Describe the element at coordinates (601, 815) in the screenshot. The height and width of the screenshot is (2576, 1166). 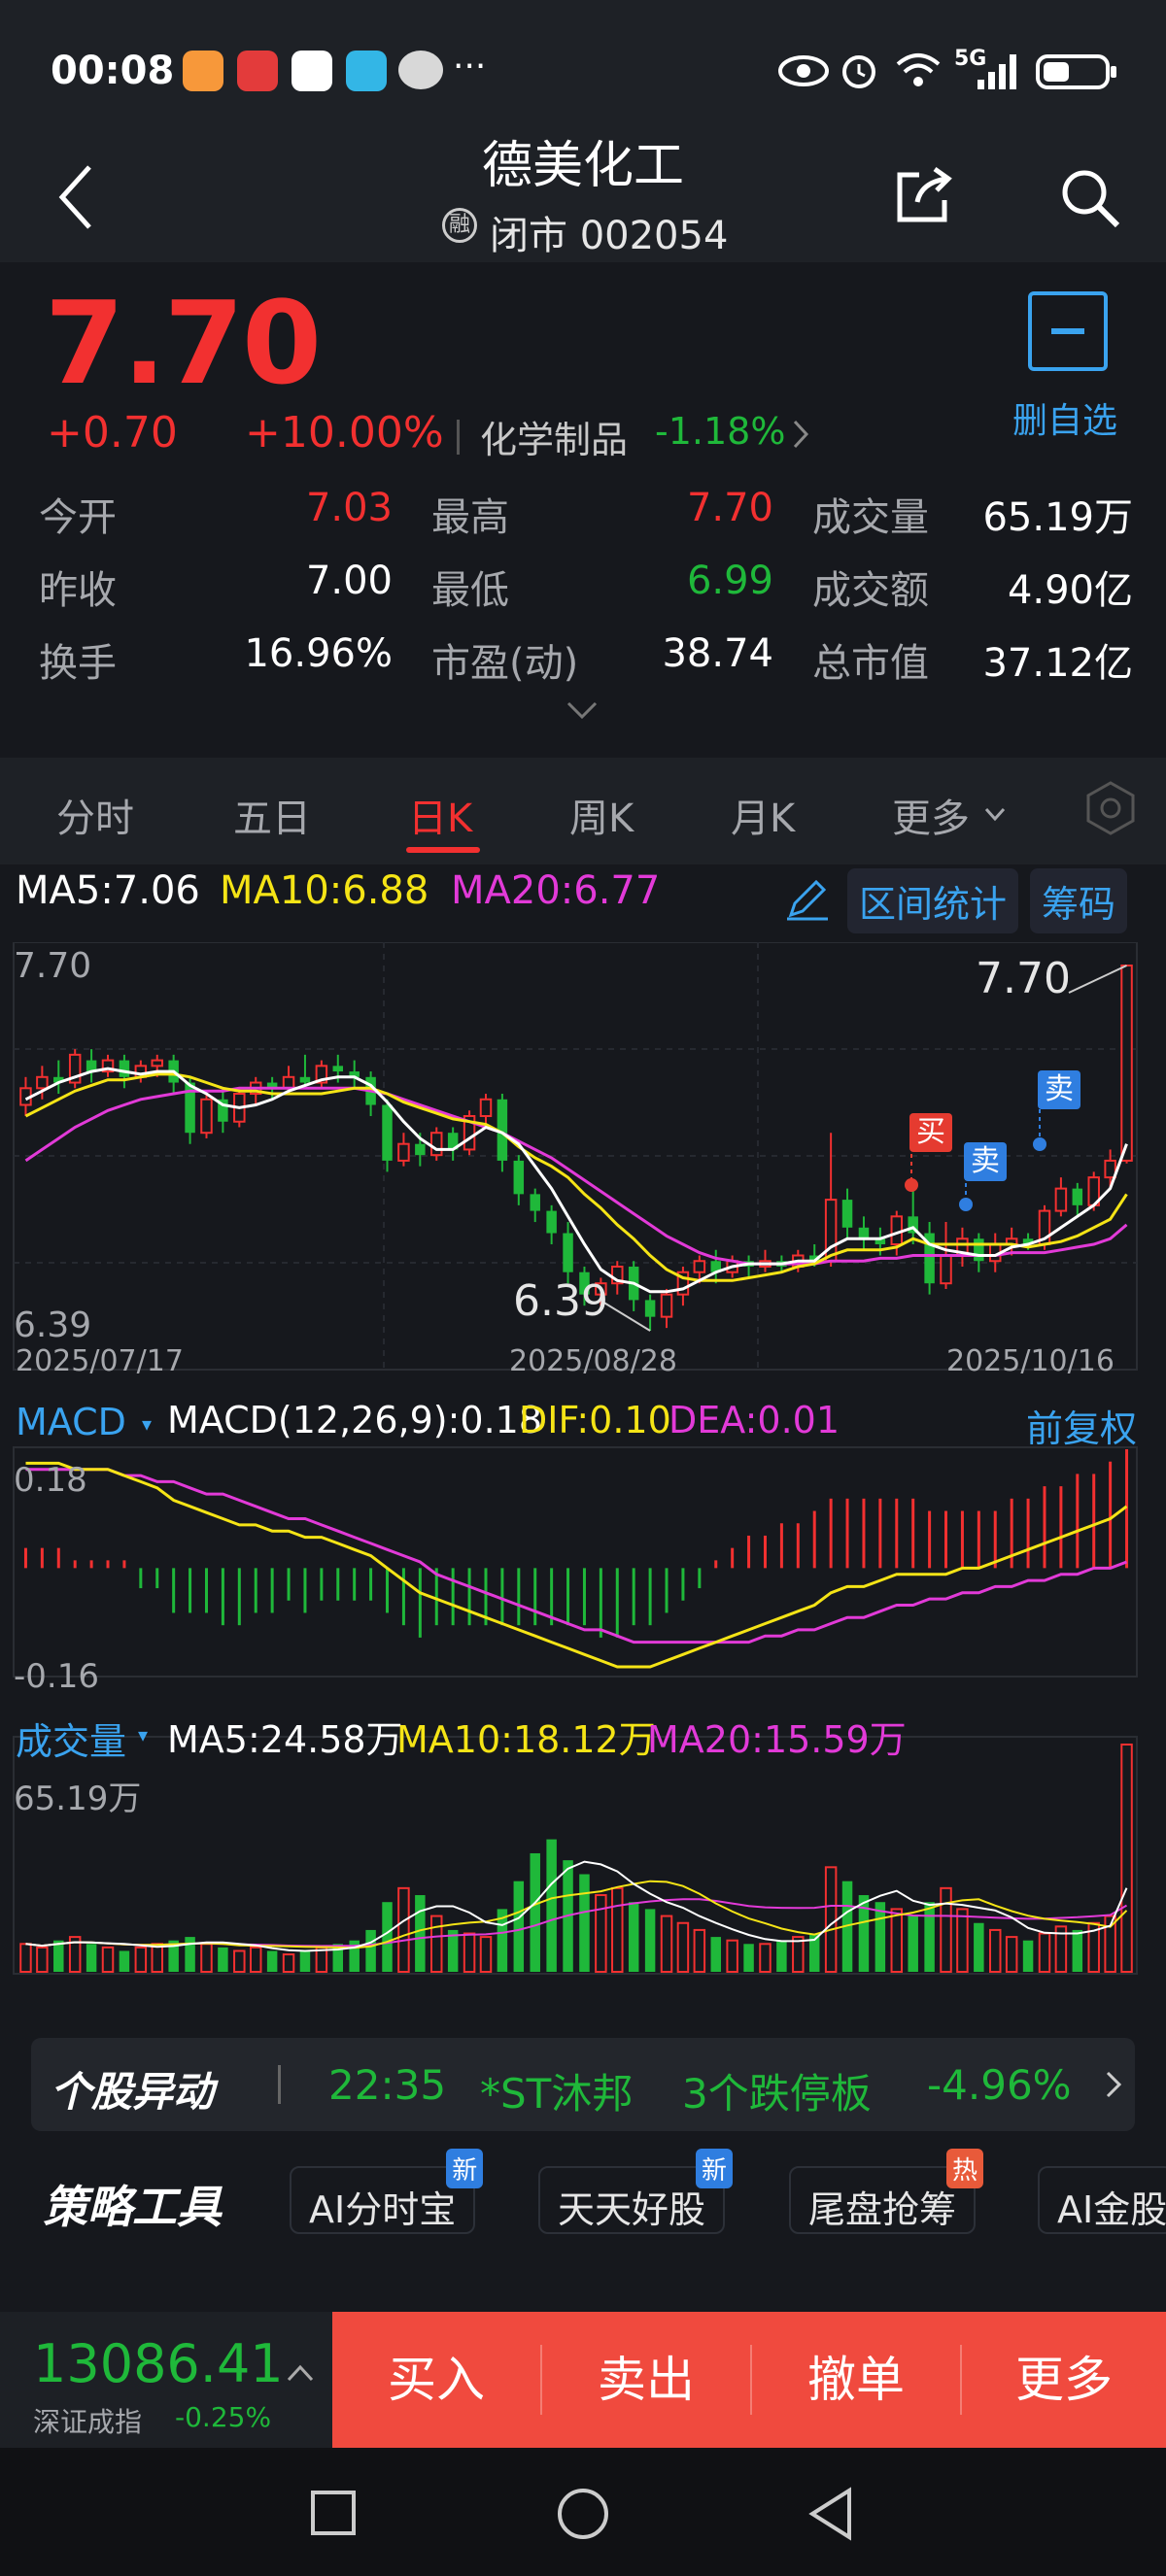
I see `tab-weekly-k: 周K` at that location.